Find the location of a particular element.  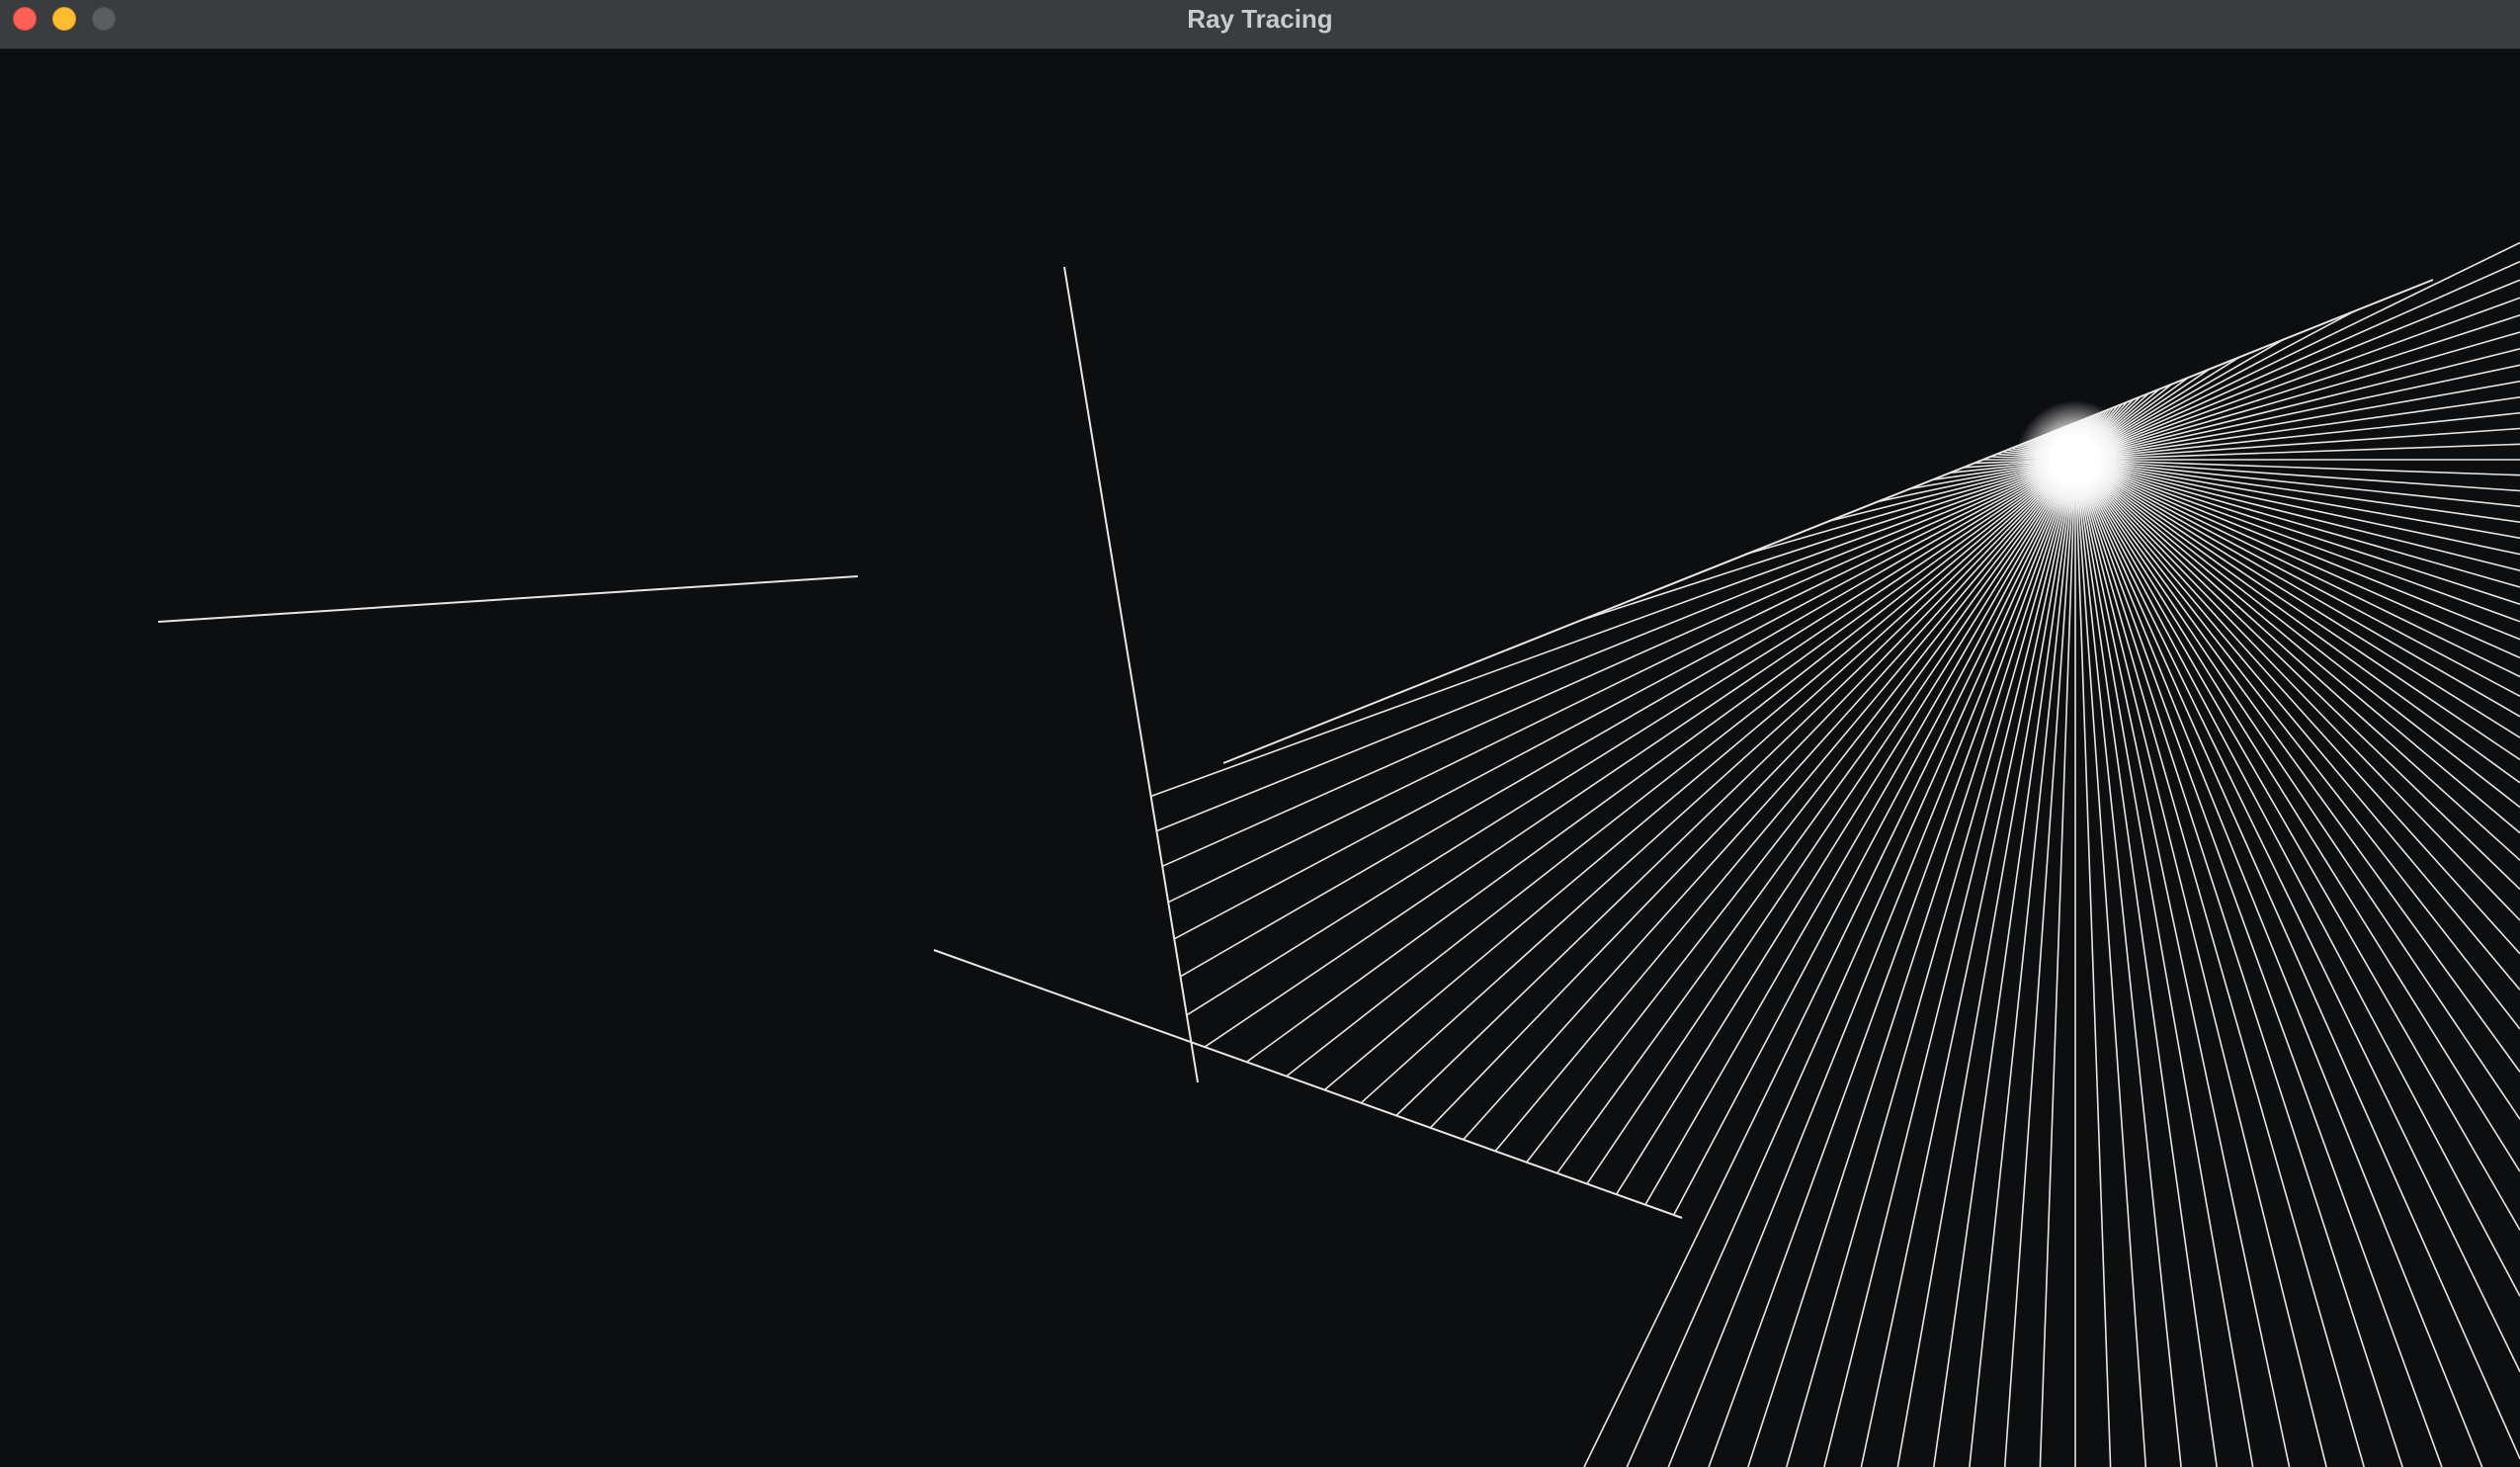

title-bar: Ray Tracing is located at coordinates (1260, 24).